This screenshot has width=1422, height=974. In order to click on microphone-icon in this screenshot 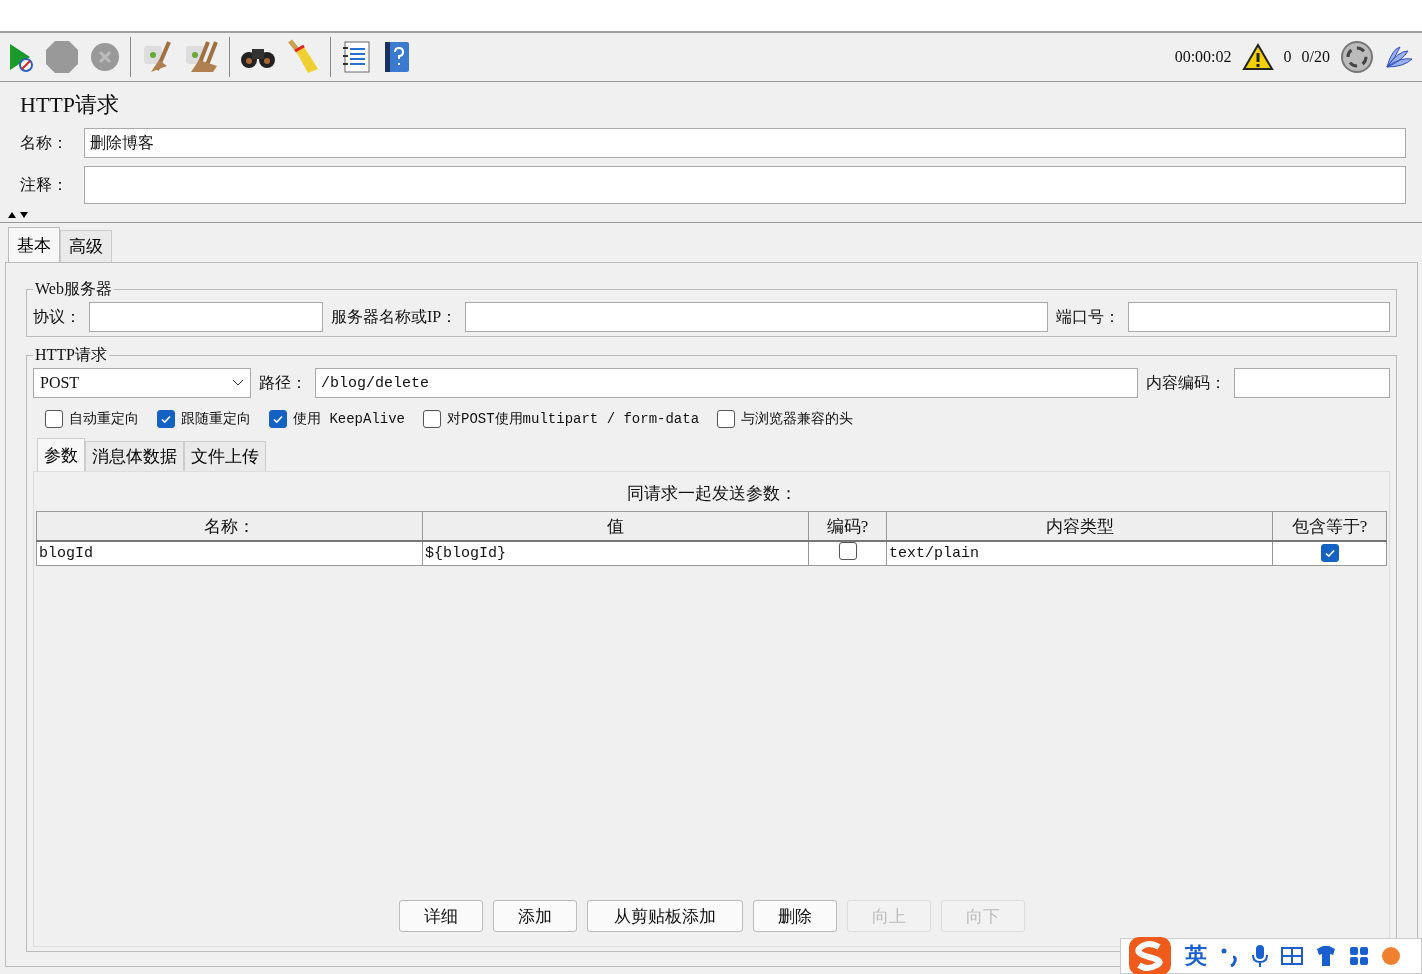, I will do `click(1260, 956)`.